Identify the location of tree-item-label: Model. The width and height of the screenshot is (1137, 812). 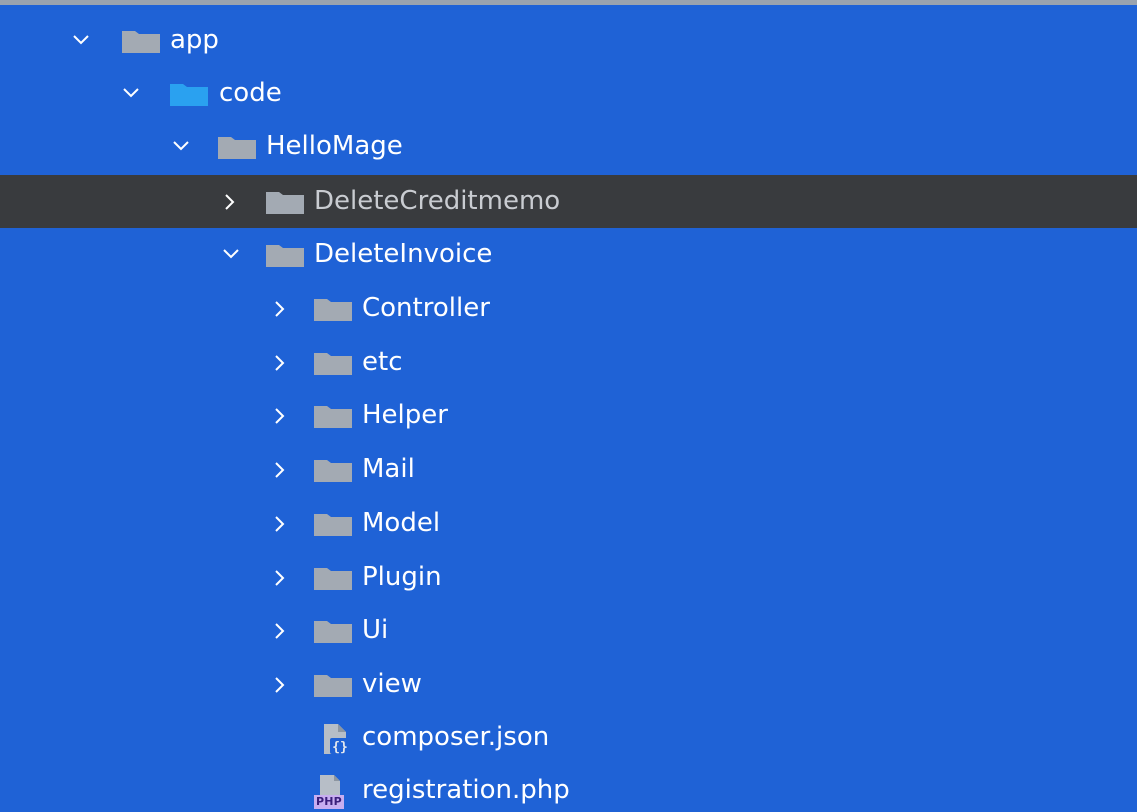
(401, 523).